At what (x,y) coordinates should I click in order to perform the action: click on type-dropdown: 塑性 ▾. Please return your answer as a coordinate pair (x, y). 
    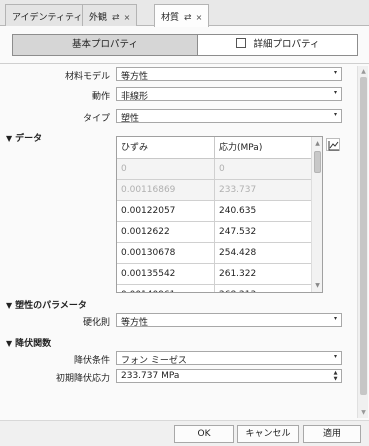
    Looking at the image, I should click on (229, 116).